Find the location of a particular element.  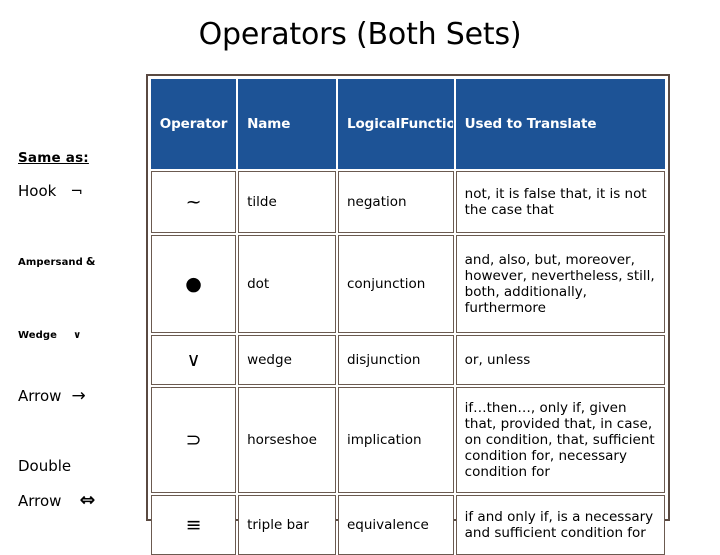

ampersand-symbol-icon: & is located at coordinates (90, 261).